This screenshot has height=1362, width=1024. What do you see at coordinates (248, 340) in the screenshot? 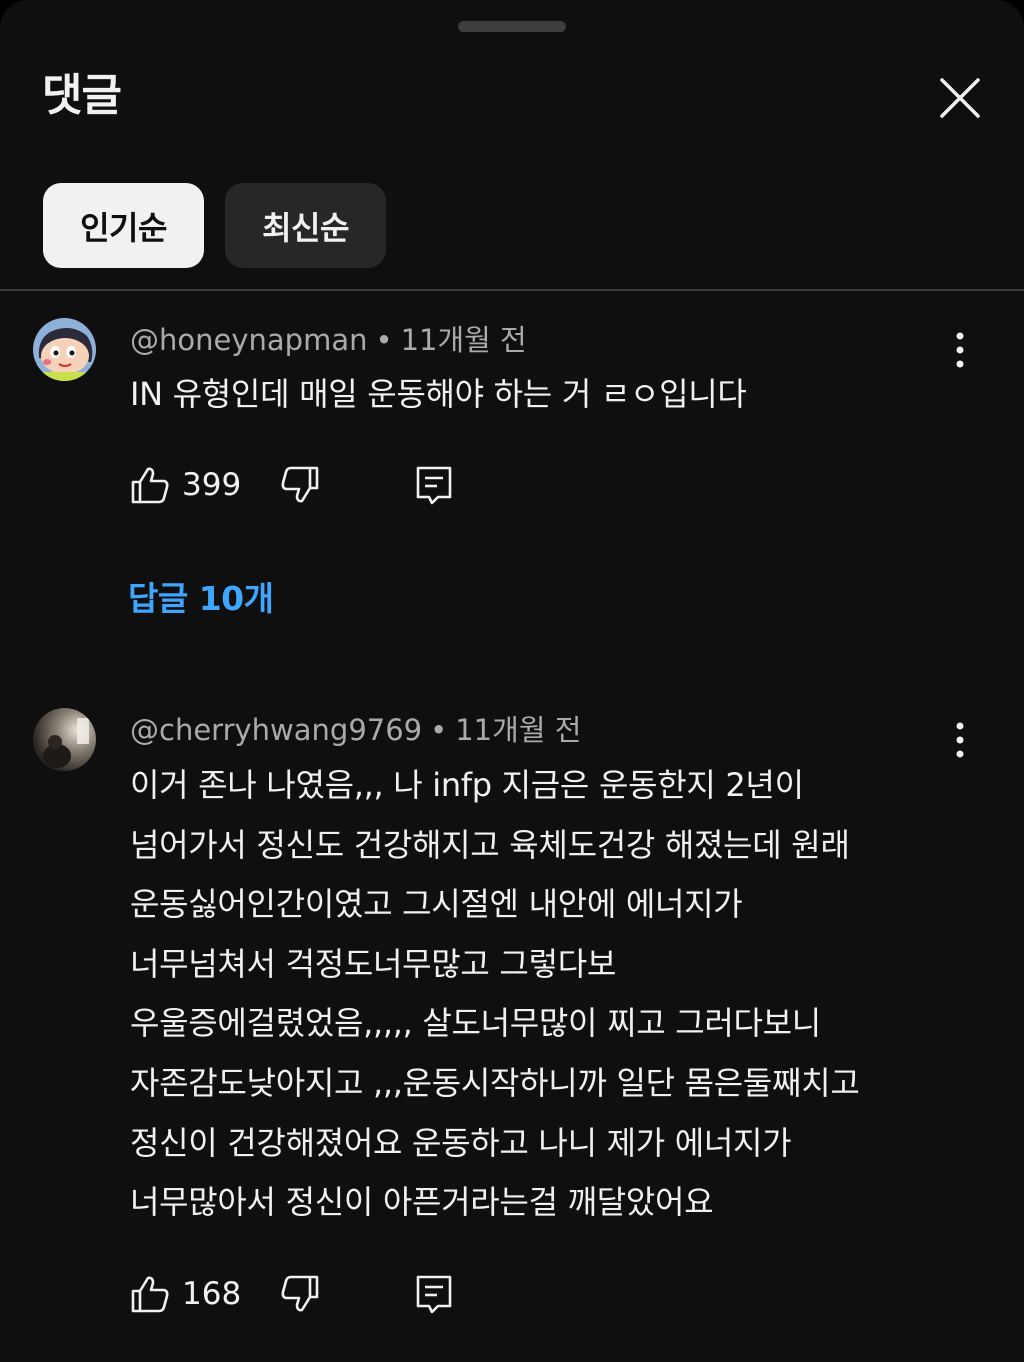
I see `comment-author: @honeynapman` at bounding box center [248, 340].